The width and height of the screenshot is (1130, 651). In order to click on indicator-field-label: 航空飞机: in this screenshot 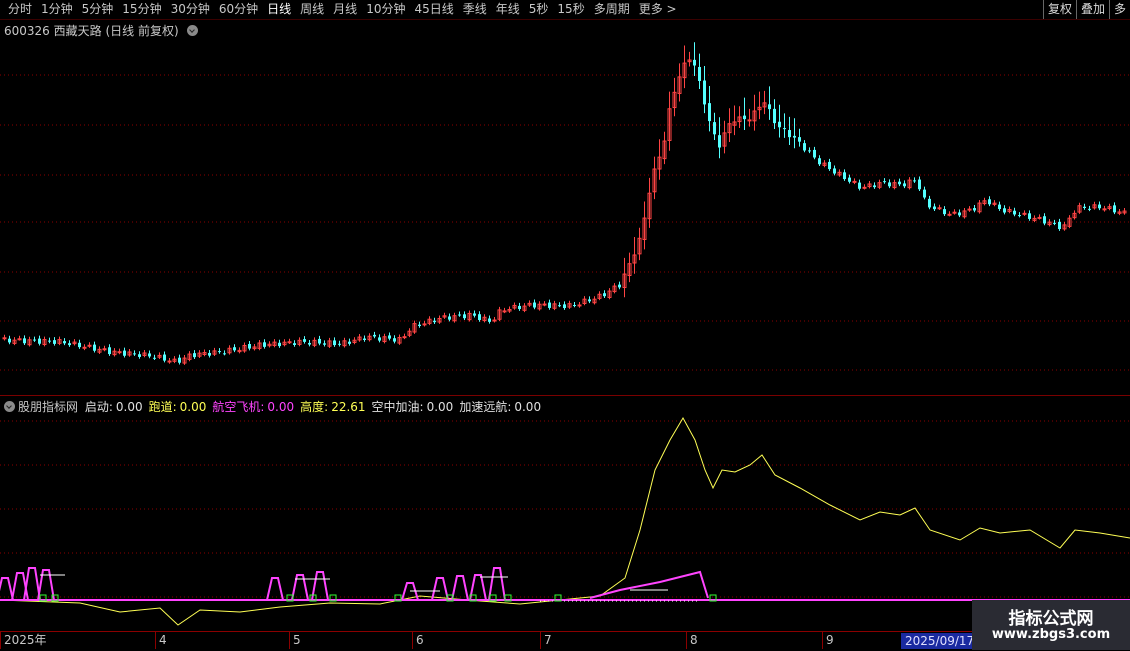, I will do `click(238, 407)`.